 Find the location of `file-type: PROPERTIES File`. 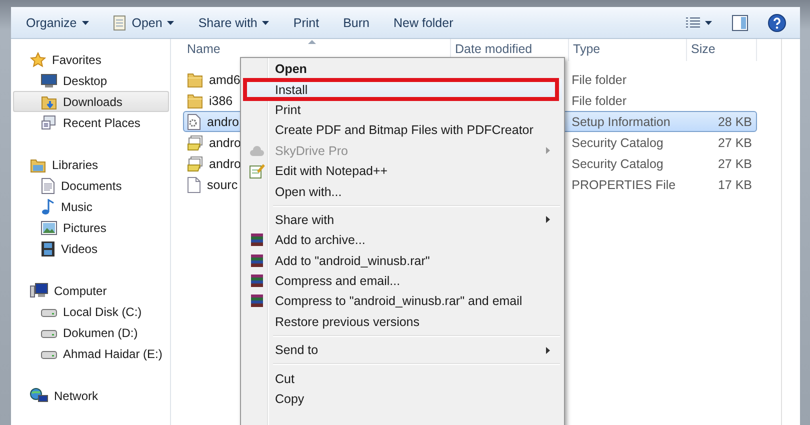

file-type: PROPERTIES File is located at coordinates (624, 185).